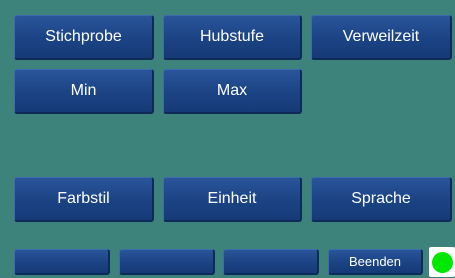 The image size is (455, 278). What do you see at coordinates (375, 262) in the screenshot?
I see `beenden-button: Beenden` at bounding box center [375, 262].